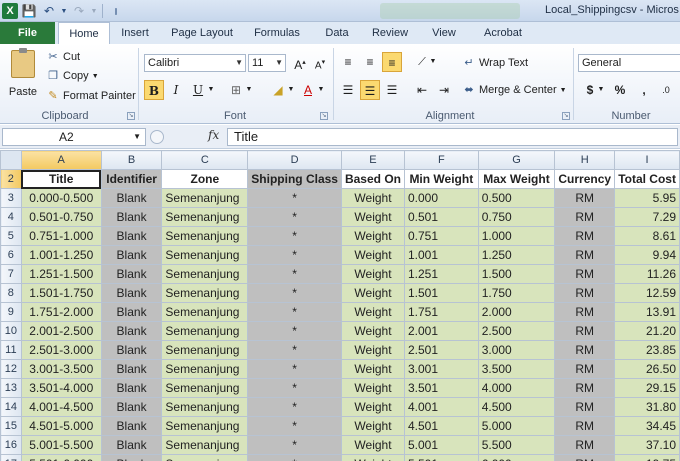  What do you see at coordinates (647, 236) in the screenshot?
I see `cell-total-cost: 8.61` at bounding box center [647, 236].